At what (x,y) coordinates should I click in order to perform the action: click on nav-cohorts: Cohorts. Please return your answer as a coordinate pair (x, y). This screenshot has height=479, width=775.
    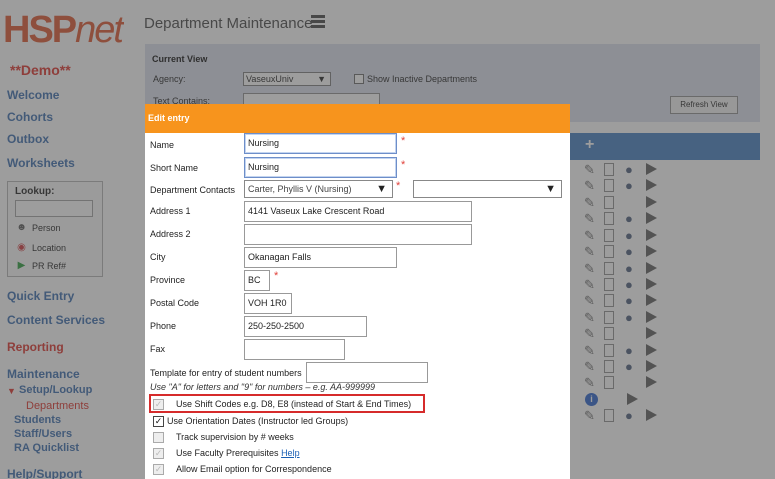
    Looking at the image, I should click on (30, 117).